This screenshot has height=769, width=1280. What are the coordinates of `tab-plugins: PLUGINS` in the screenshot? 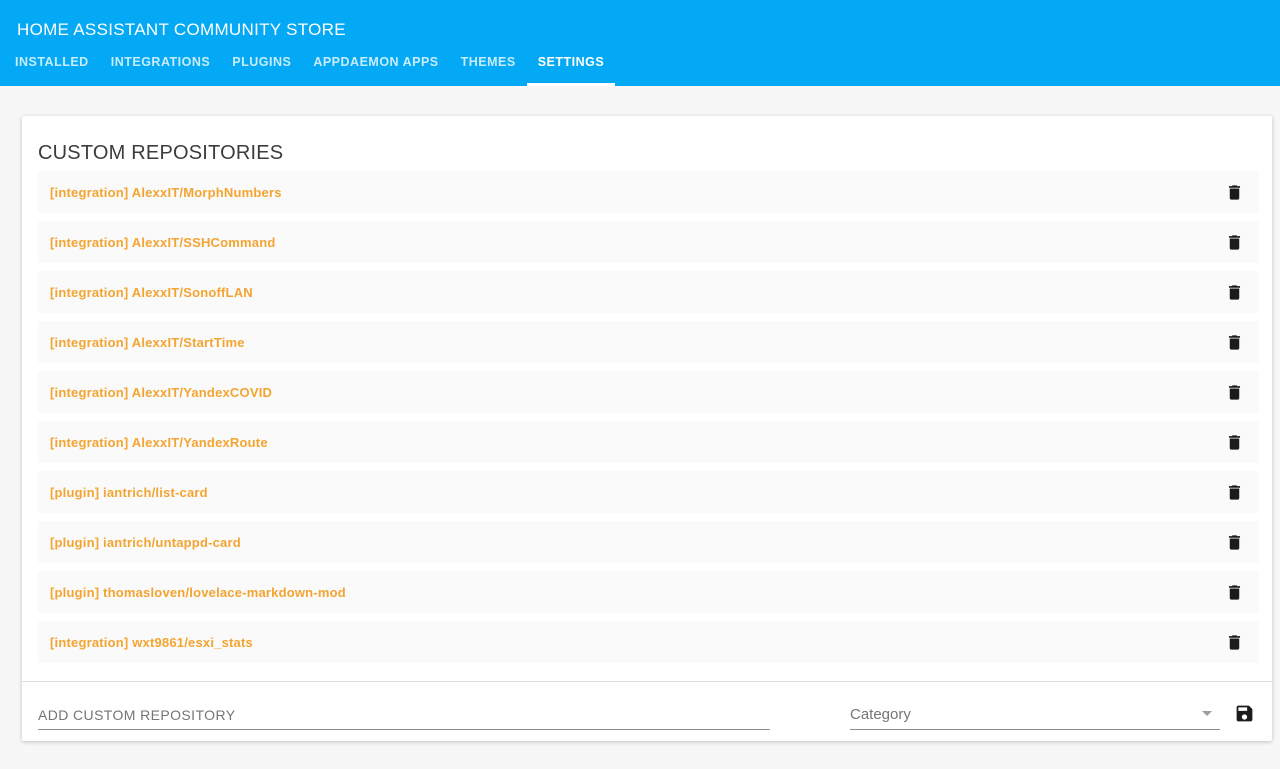 It's located at (261, 62).